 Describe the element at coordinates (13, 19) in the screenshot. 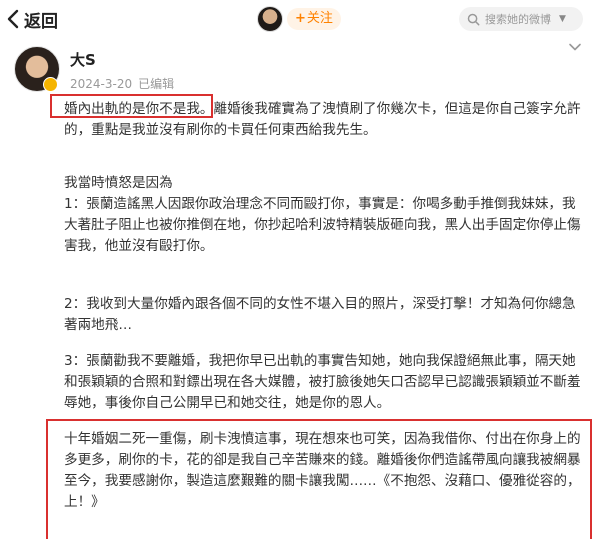

I see `chevron-left-icon` at that location.